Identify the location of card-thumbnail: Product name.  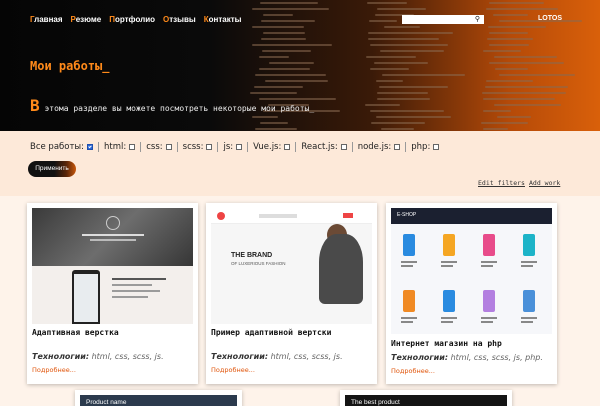
(158, 400).